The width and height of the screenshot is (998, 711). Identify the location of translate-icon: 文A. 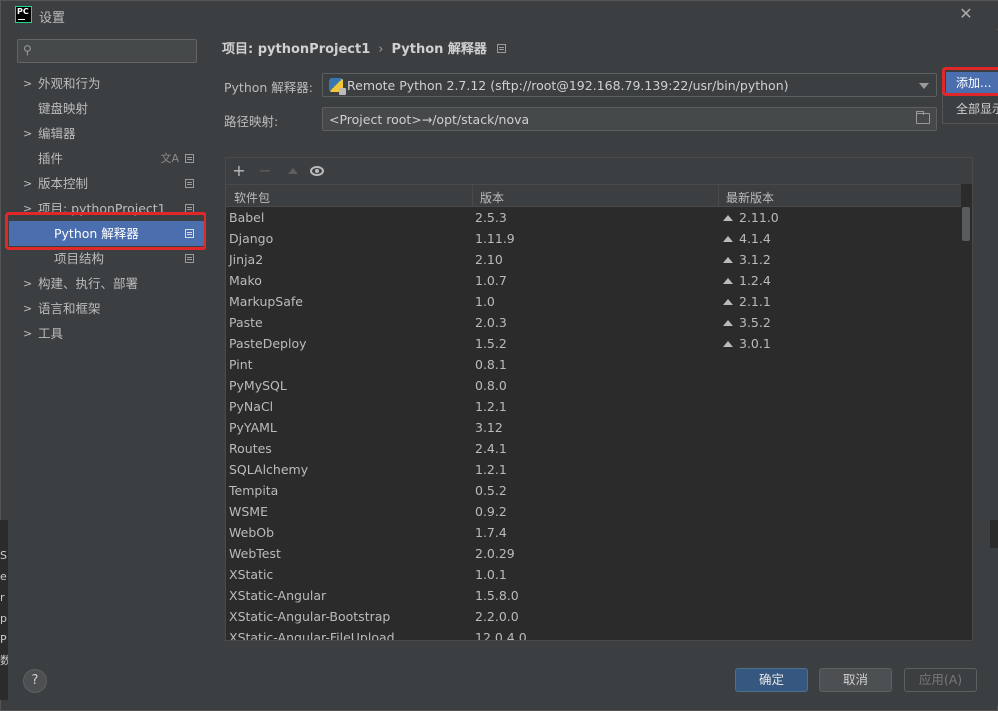
(169, 158).